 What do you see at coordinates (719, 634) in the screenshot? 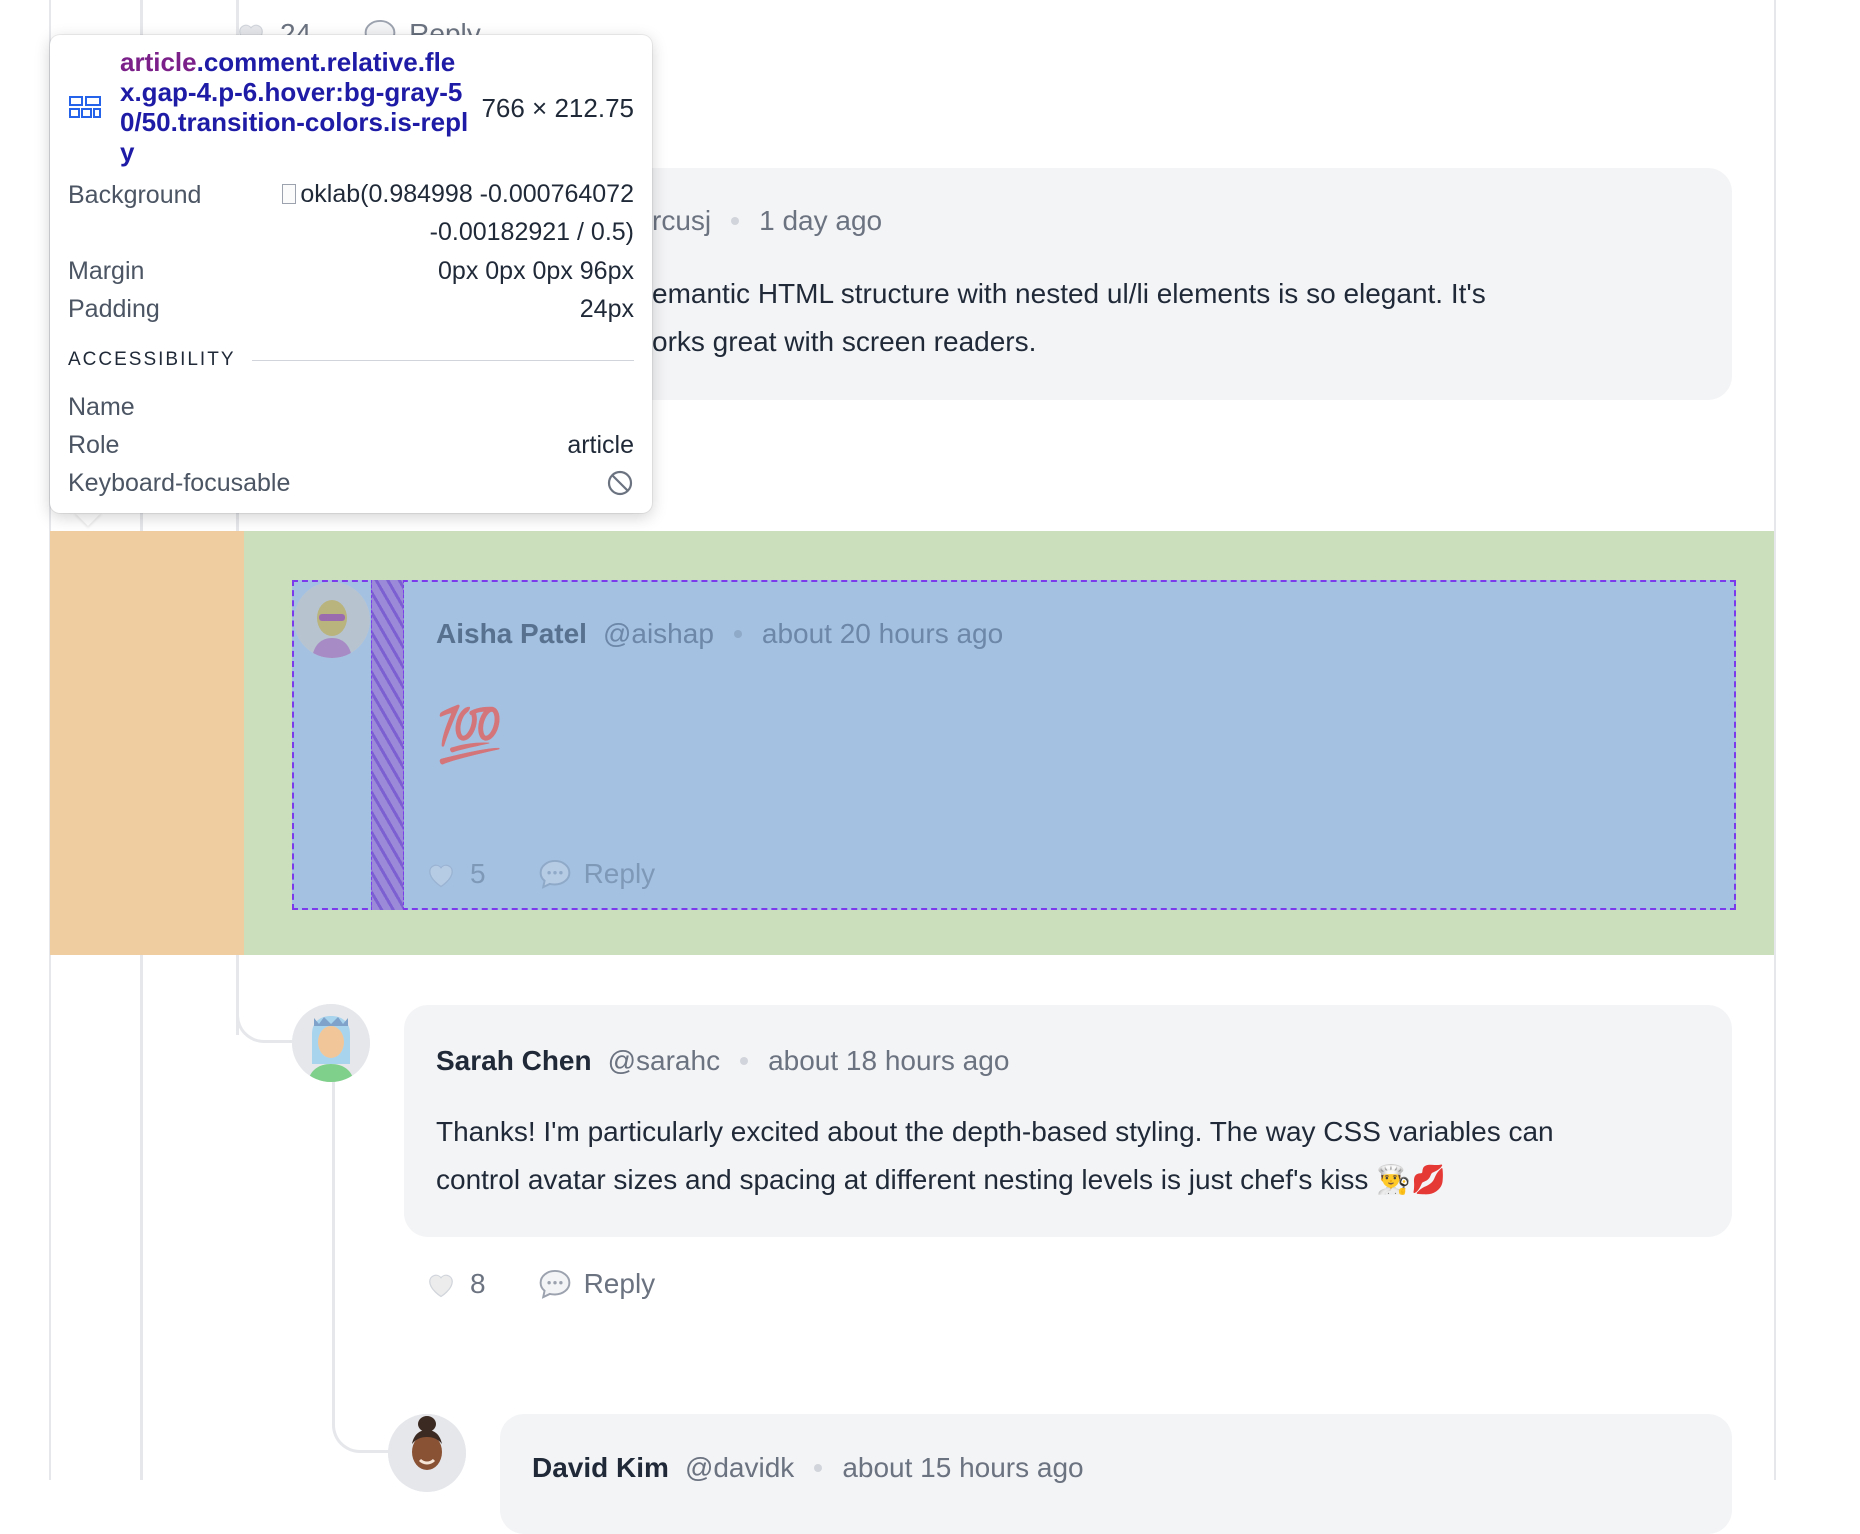
I see `comment-meta-aisha: Aisha Patel @aishap about 20 hours ago` at bounding box center [719, 634].